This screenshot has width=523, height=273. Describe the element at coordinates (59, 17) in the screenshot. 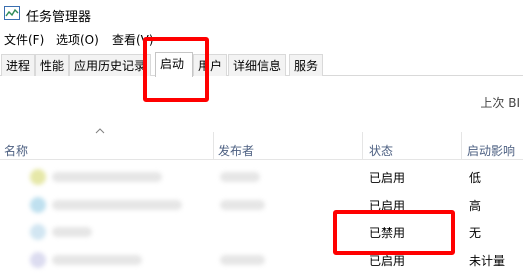

I see `window-title: 任务管理器` at that location.